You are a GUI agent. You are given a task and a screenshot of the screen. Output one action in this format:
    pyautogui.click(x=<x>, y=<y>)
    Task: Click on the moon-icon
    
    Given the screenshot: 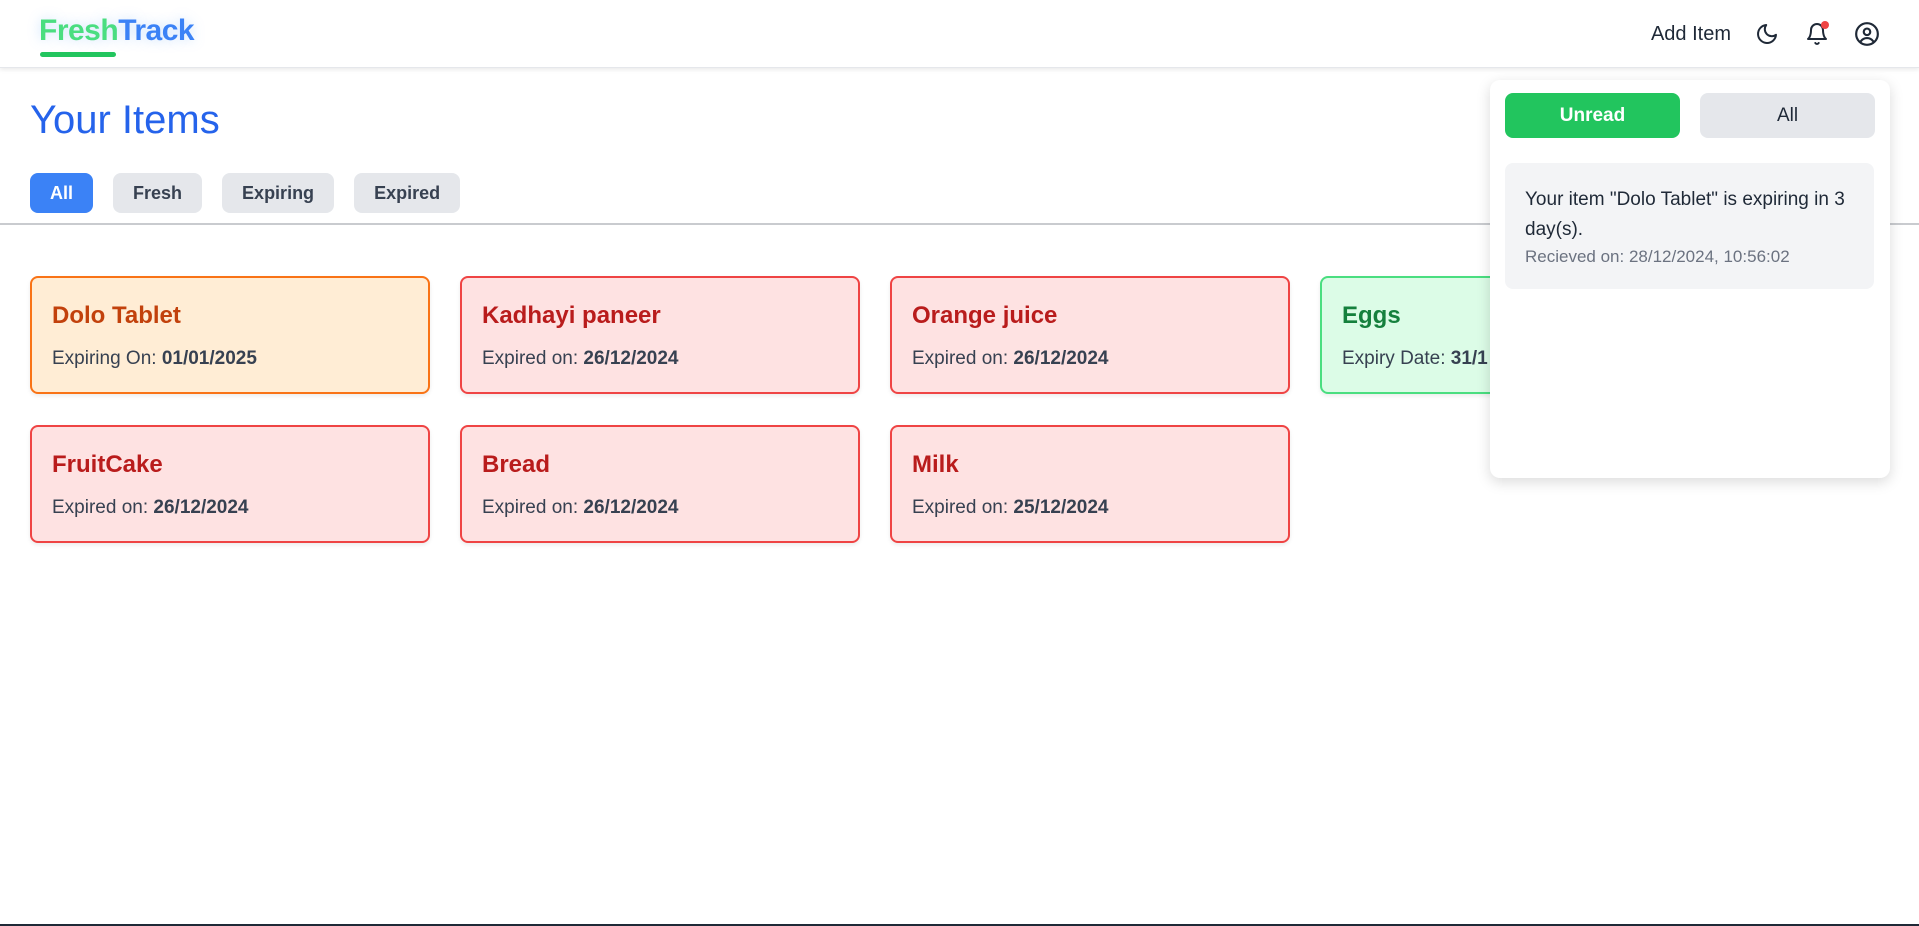 What is the action you would take?
    pyautogui.click(x=1767, y=34)
    